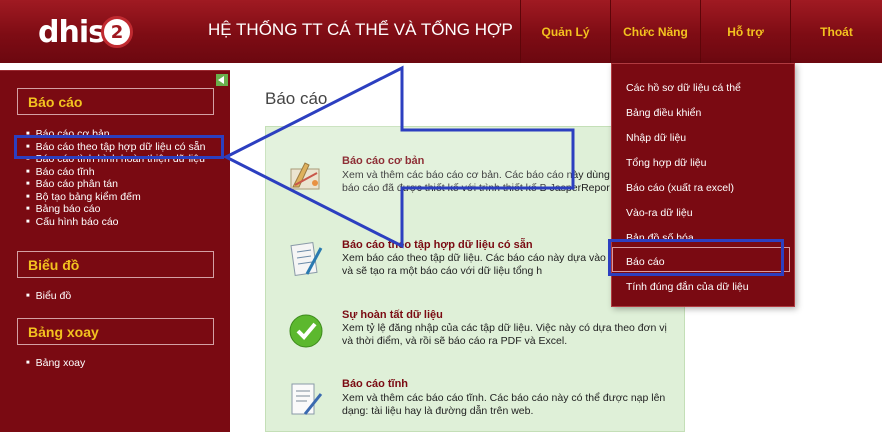  What do you see at coordinates (115, 209) in the screenshot?
I see `sidebar-item-bang-bao-cao: Bảng báo cáo` at bounding box center [115, 209].